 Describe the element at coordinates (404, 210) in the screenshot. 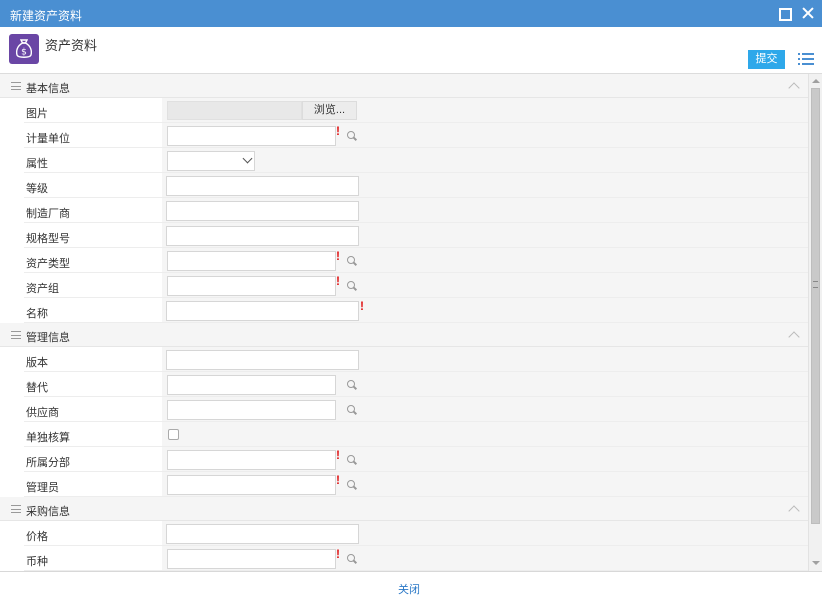

I see `row-manufacturer: 制造厂商` at that location.